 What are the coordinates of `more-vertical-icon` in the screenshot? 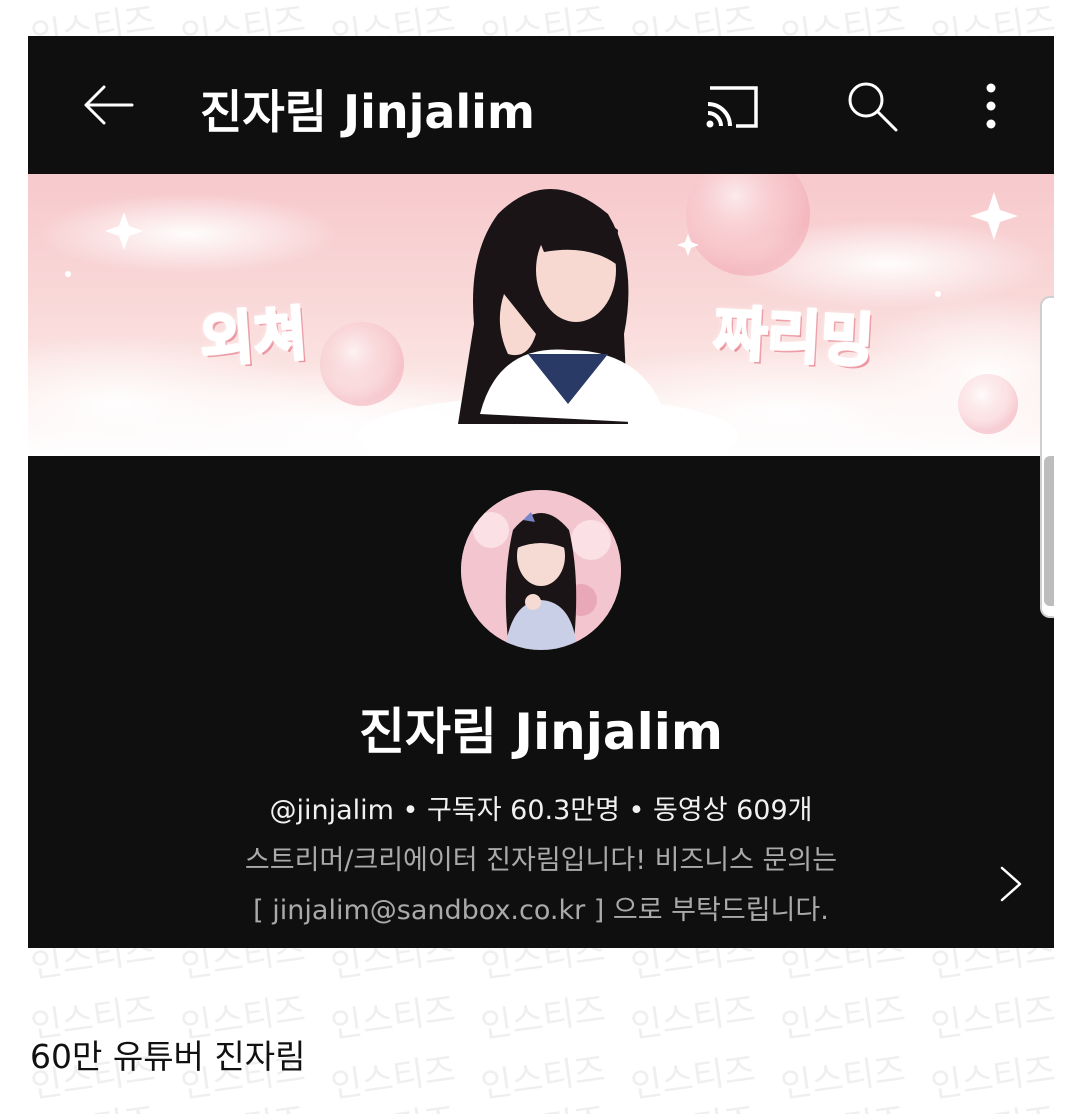 It's located at (991, 106).